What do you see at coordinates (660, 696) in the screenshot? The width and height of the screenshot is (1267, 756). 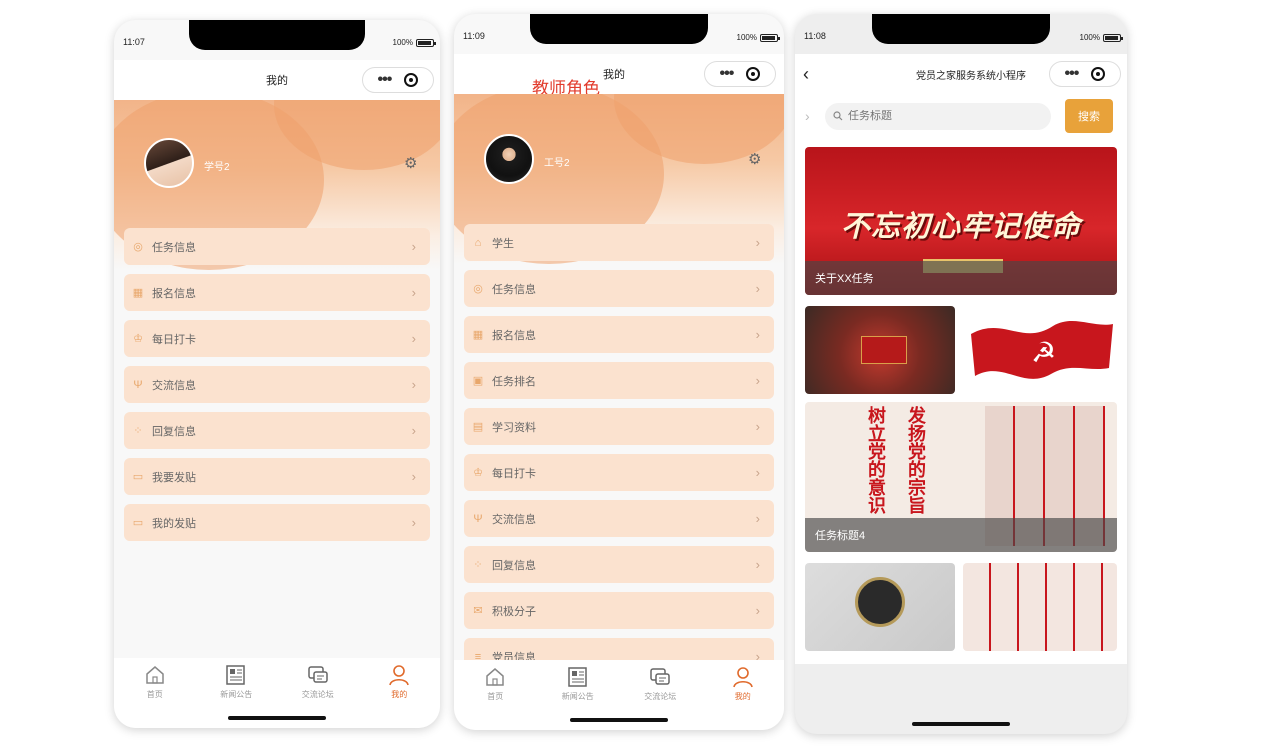 I see `tab-label: 交流论坛` at bounding box center [660, 696].